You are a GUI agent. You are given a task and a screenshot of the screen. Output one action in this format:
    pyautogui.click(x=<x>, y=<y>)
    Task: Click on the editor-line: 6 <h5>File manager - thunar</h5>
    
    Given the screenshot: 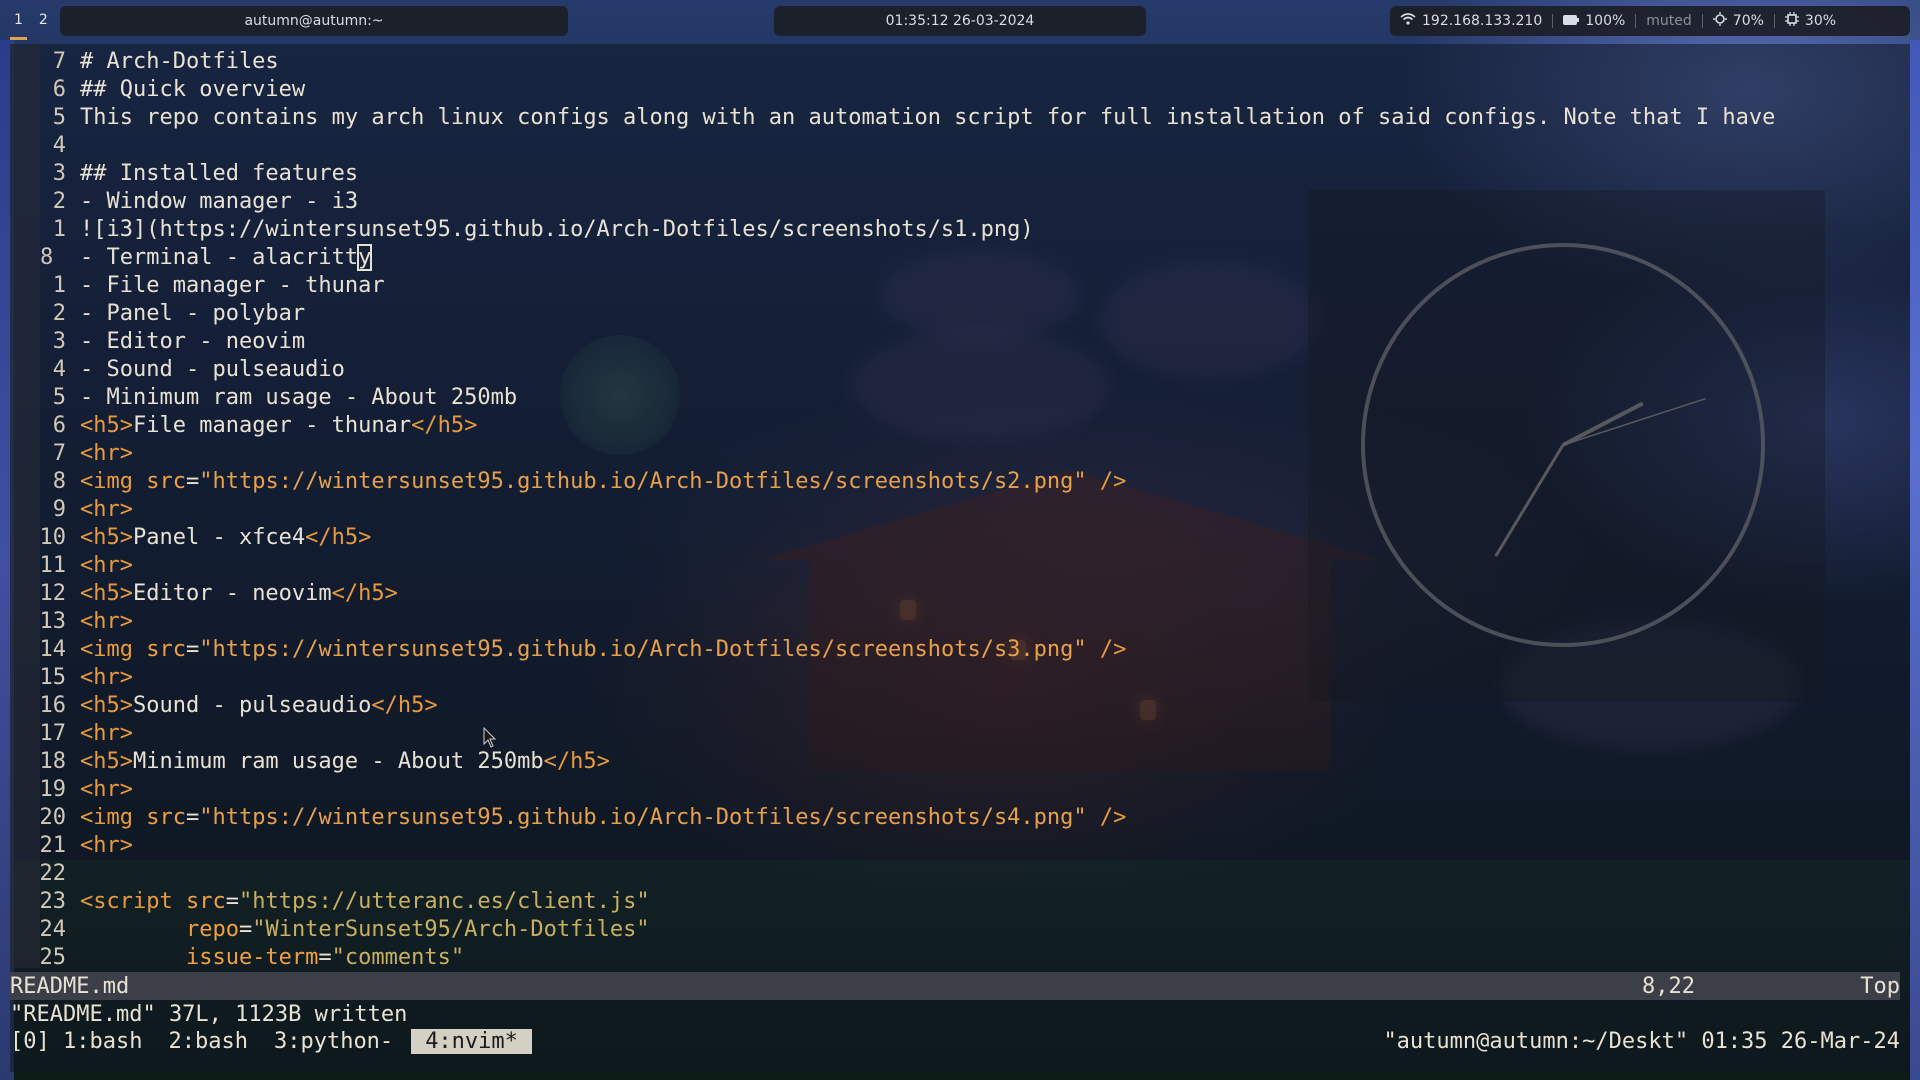 What is the action you would take?
    pyautogui.click(x=244, y=425)
    